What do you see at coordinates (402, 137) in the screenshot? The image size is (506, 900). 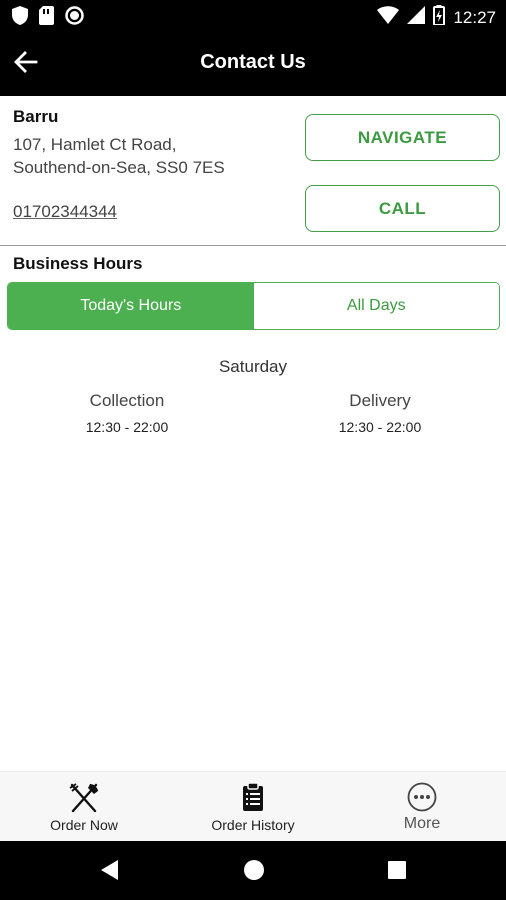 I see `navigate-button: NAVIGATE` at bounding box center [402, 137].